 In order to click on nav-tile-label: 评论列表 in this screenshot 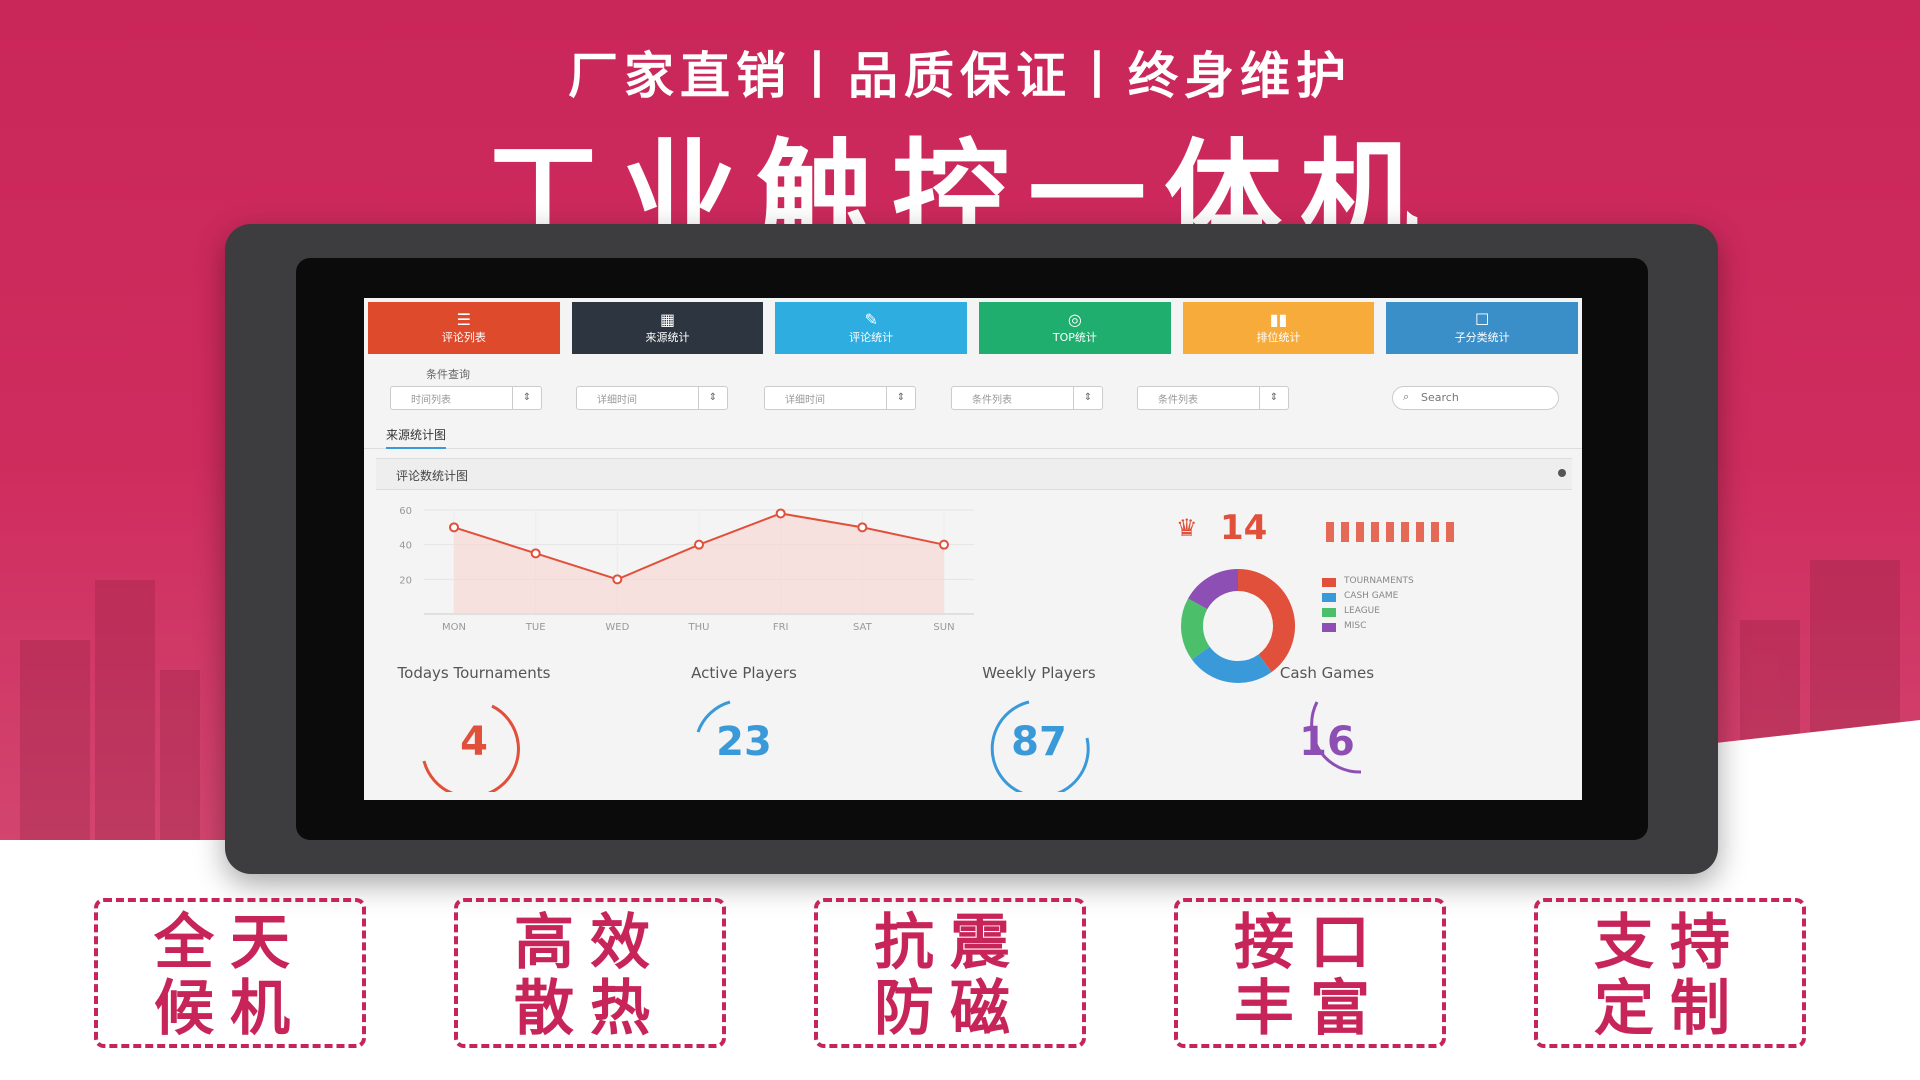, I will do `click(463, 337)`.